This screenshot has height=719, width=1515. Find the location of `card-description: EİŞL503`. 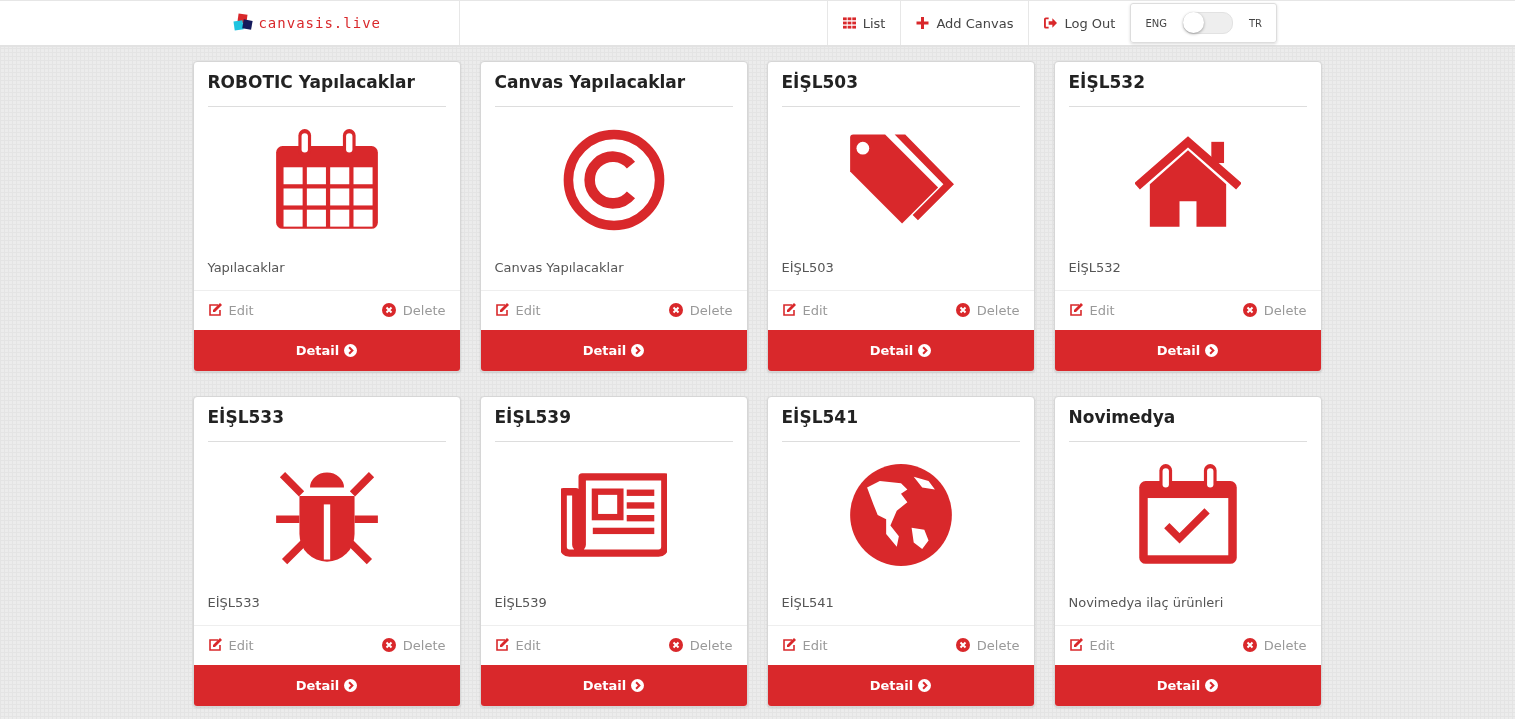

card-description: EİŞL503 is located at coordinates (808, 268).